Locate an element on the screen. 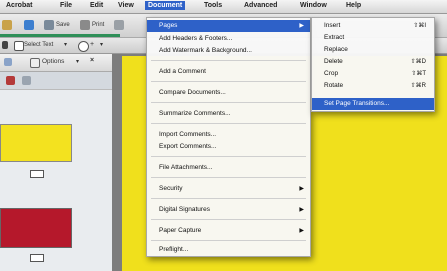  submenu-item-rotate: Rotate ⇧⌘R is located at coordinates (373, 86).